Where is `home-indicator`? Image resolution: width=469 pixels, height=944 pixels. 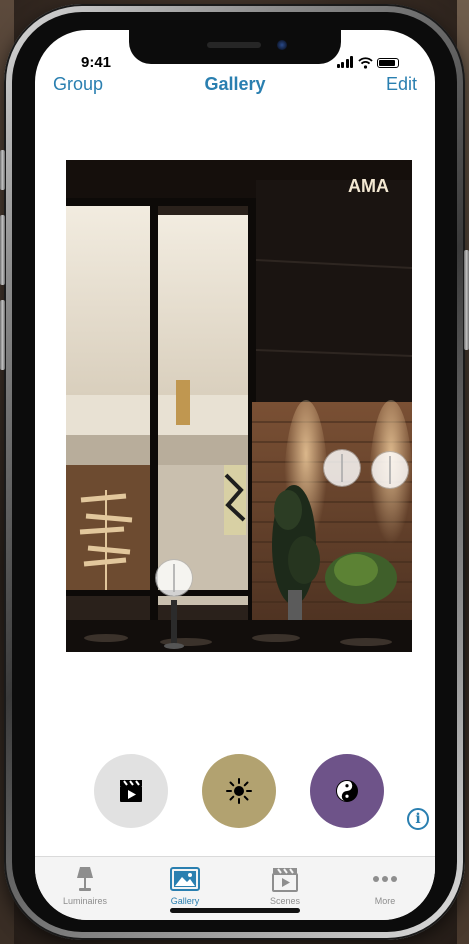
home-indicator is located at coordinates (235, 910).